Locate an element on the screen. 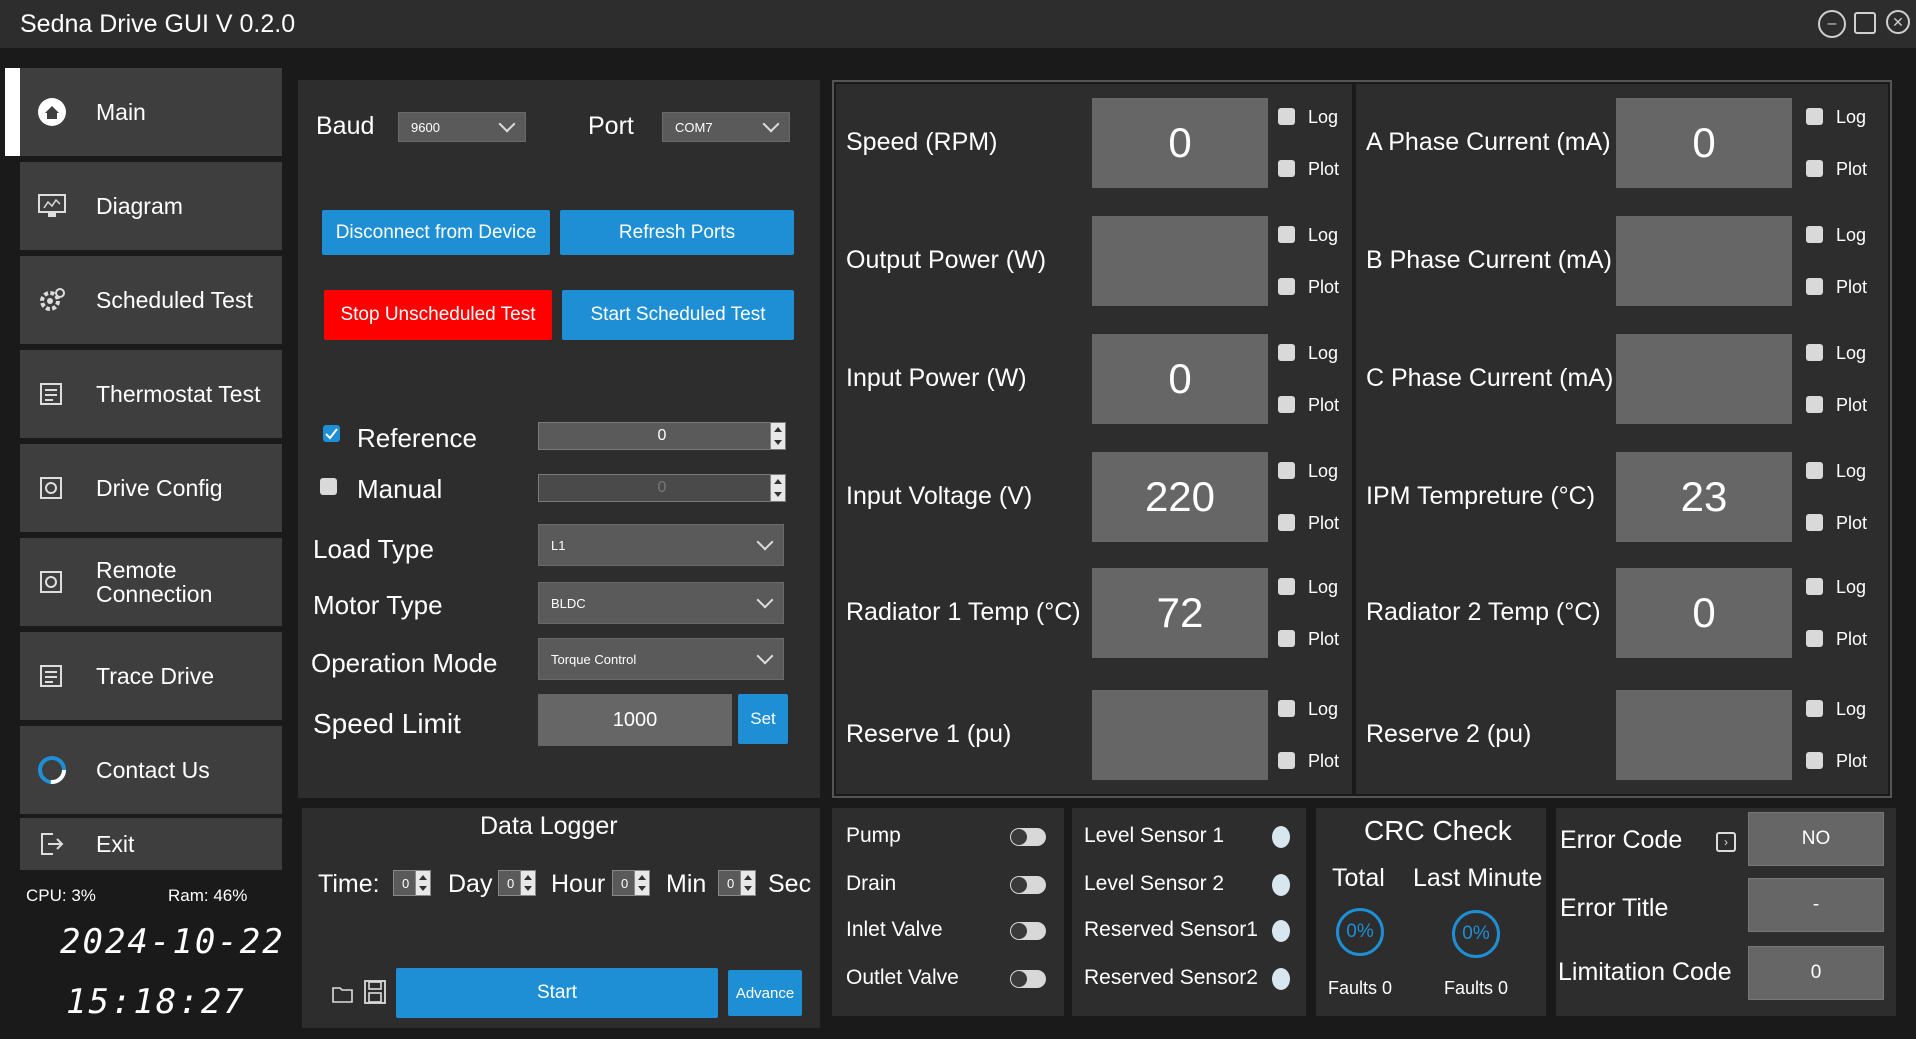  reading-left-log-label: Log is located at coordinates (1323, 709).